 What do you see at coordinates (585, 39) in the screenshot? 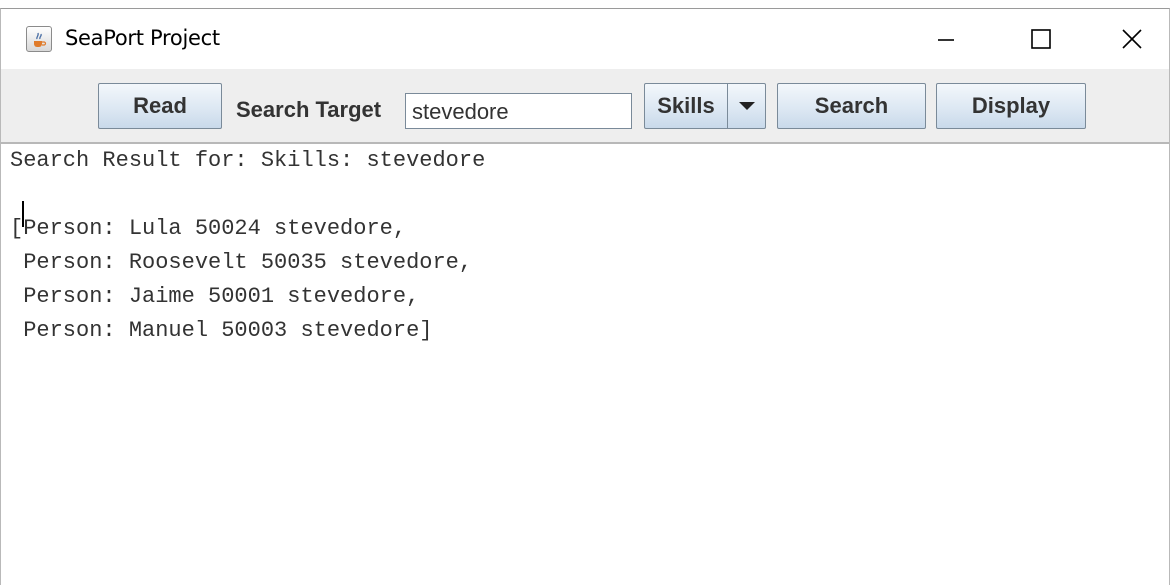
I see `title-bar: SeaPort Project` at bounding box center [585, 39].